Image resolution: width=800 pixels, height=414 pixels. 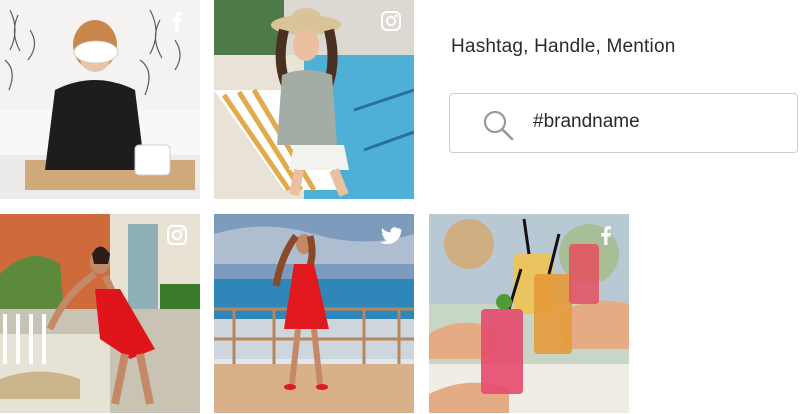 What do you see at coordinates (498, 125) in the screenshot?
I see `search-icon` at bounding box center [498, 125].